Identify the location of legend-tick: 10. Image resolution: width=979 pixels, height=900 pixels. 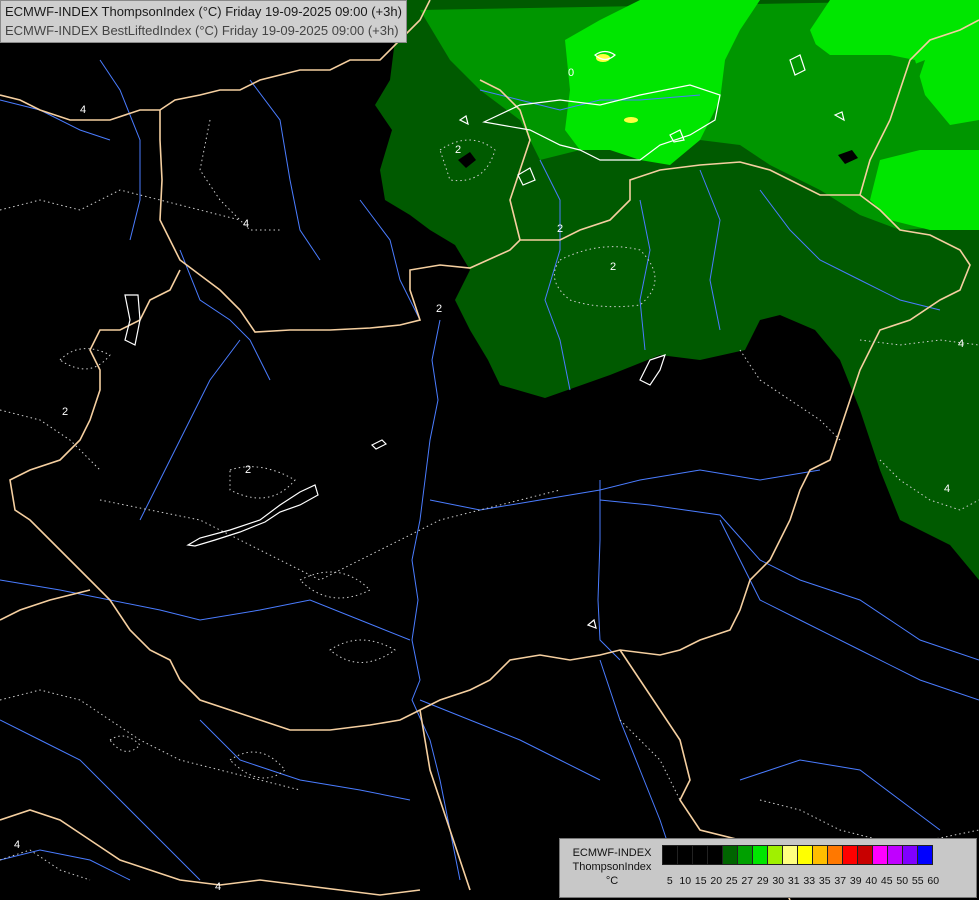
(685, 881).